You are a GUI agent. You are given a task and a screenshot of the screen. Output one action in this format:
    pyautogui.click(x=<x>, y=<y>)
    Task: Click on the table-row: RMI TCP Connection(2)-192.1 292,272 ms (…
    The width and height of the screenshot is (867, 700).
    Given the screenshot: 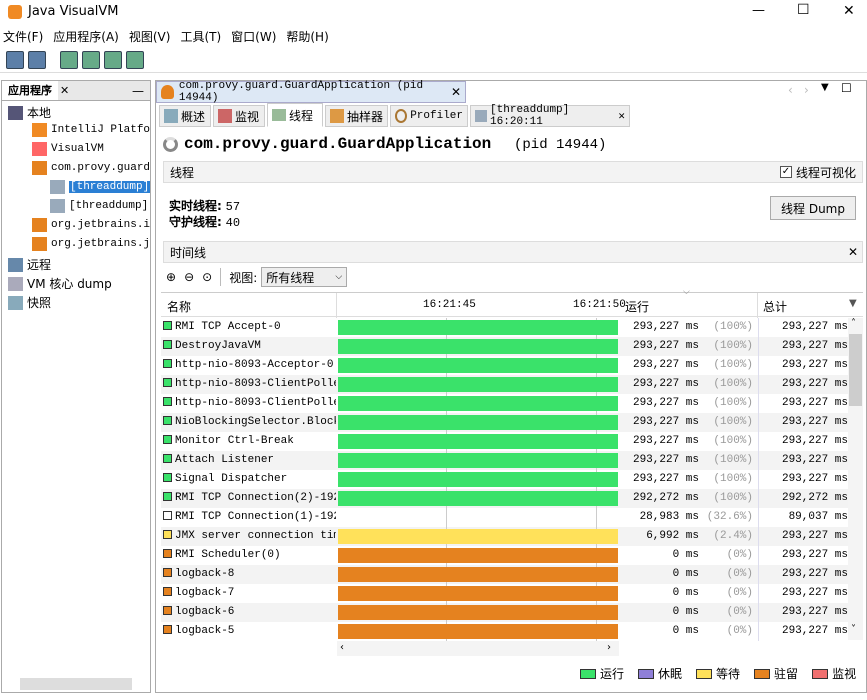 What is the action you would take?
    pyautogui.click(x=512, y=498)
    